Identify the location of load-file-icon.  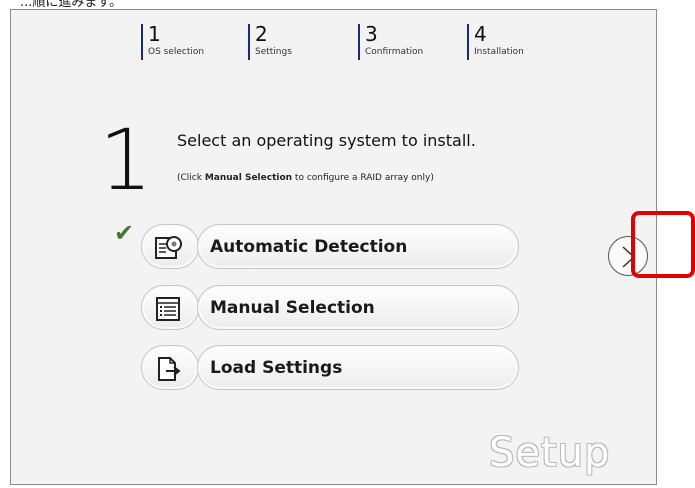
(169, 369).